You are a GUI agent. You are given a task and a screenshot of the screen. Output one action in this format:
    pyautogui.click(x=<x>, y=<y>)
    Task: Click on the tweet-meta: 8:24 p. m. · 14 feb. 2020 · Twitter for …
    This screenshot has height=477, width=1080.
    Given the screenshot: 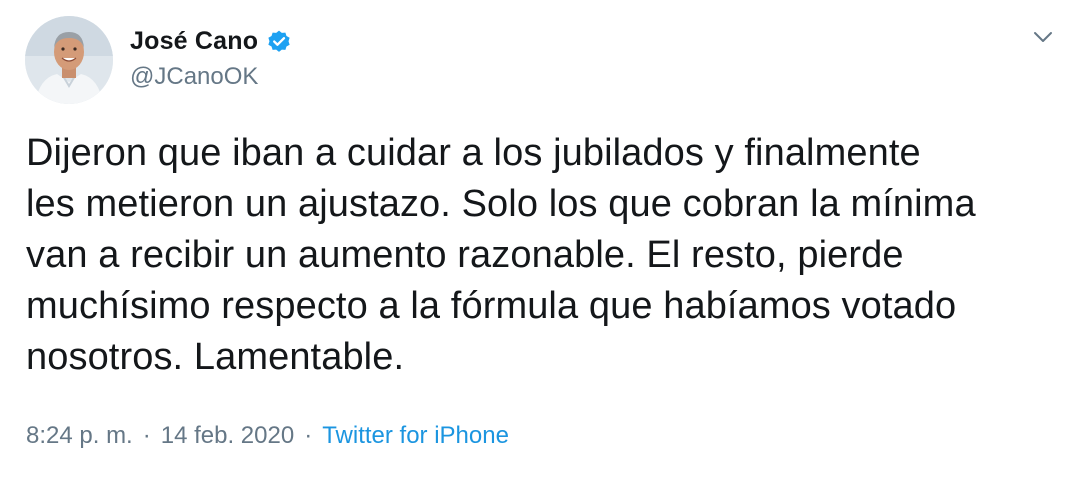 What is the action you would take?
    pyautogui.click(x=267, y=436)
    